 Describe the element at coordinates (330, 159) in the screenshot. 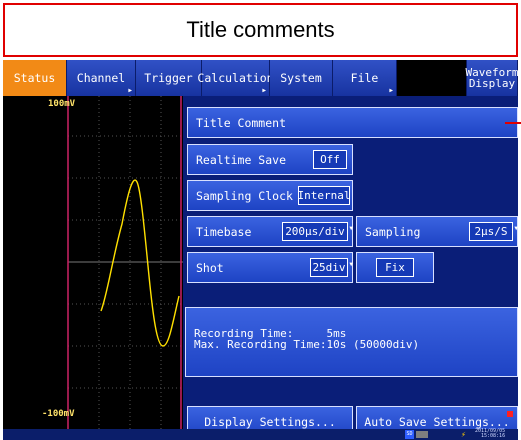

I see `realtime-save-value: Off` at that location.